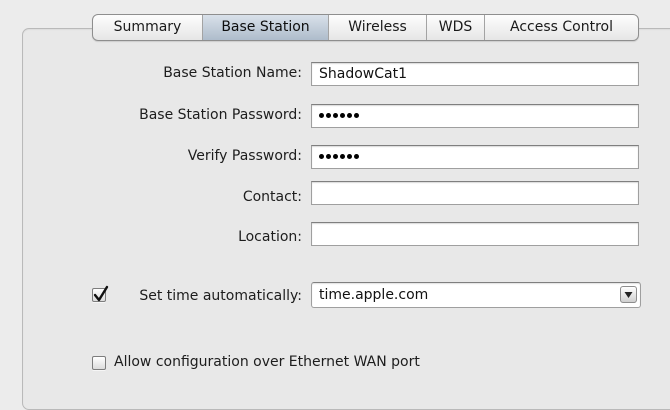 The image size is (670, 410). I want to click on location-label: Location:, so click(270, 237).